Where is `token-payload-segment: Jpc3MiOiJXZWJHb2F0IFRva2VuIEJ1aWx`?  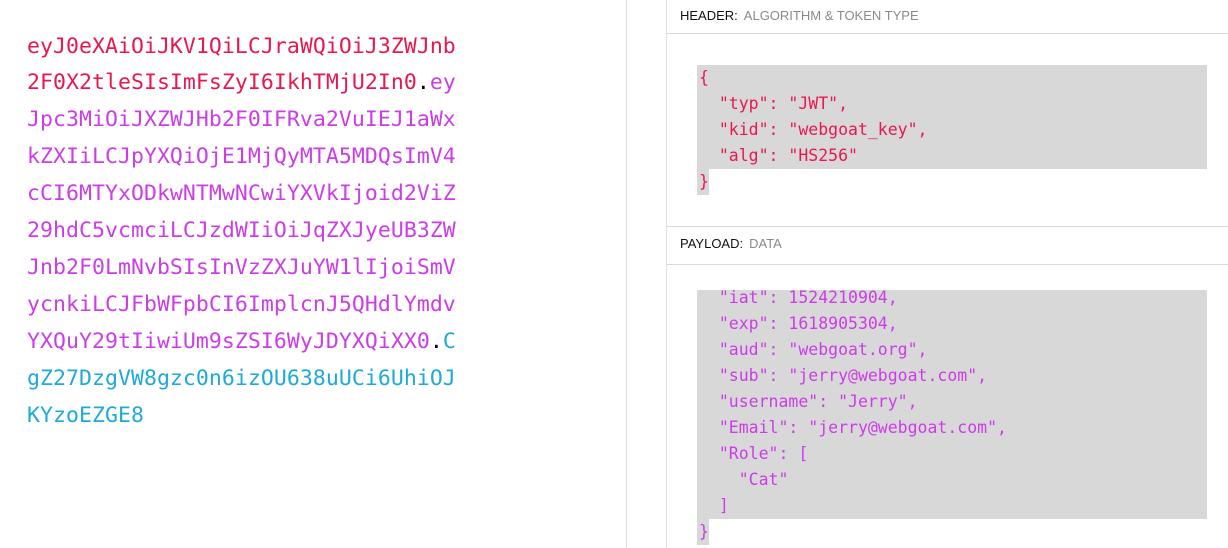 token-payload-segment: Jpc3MiOiJXZWJHb2F0IFRva2VuIEJ1aWx is located at coordinates (241, 119).